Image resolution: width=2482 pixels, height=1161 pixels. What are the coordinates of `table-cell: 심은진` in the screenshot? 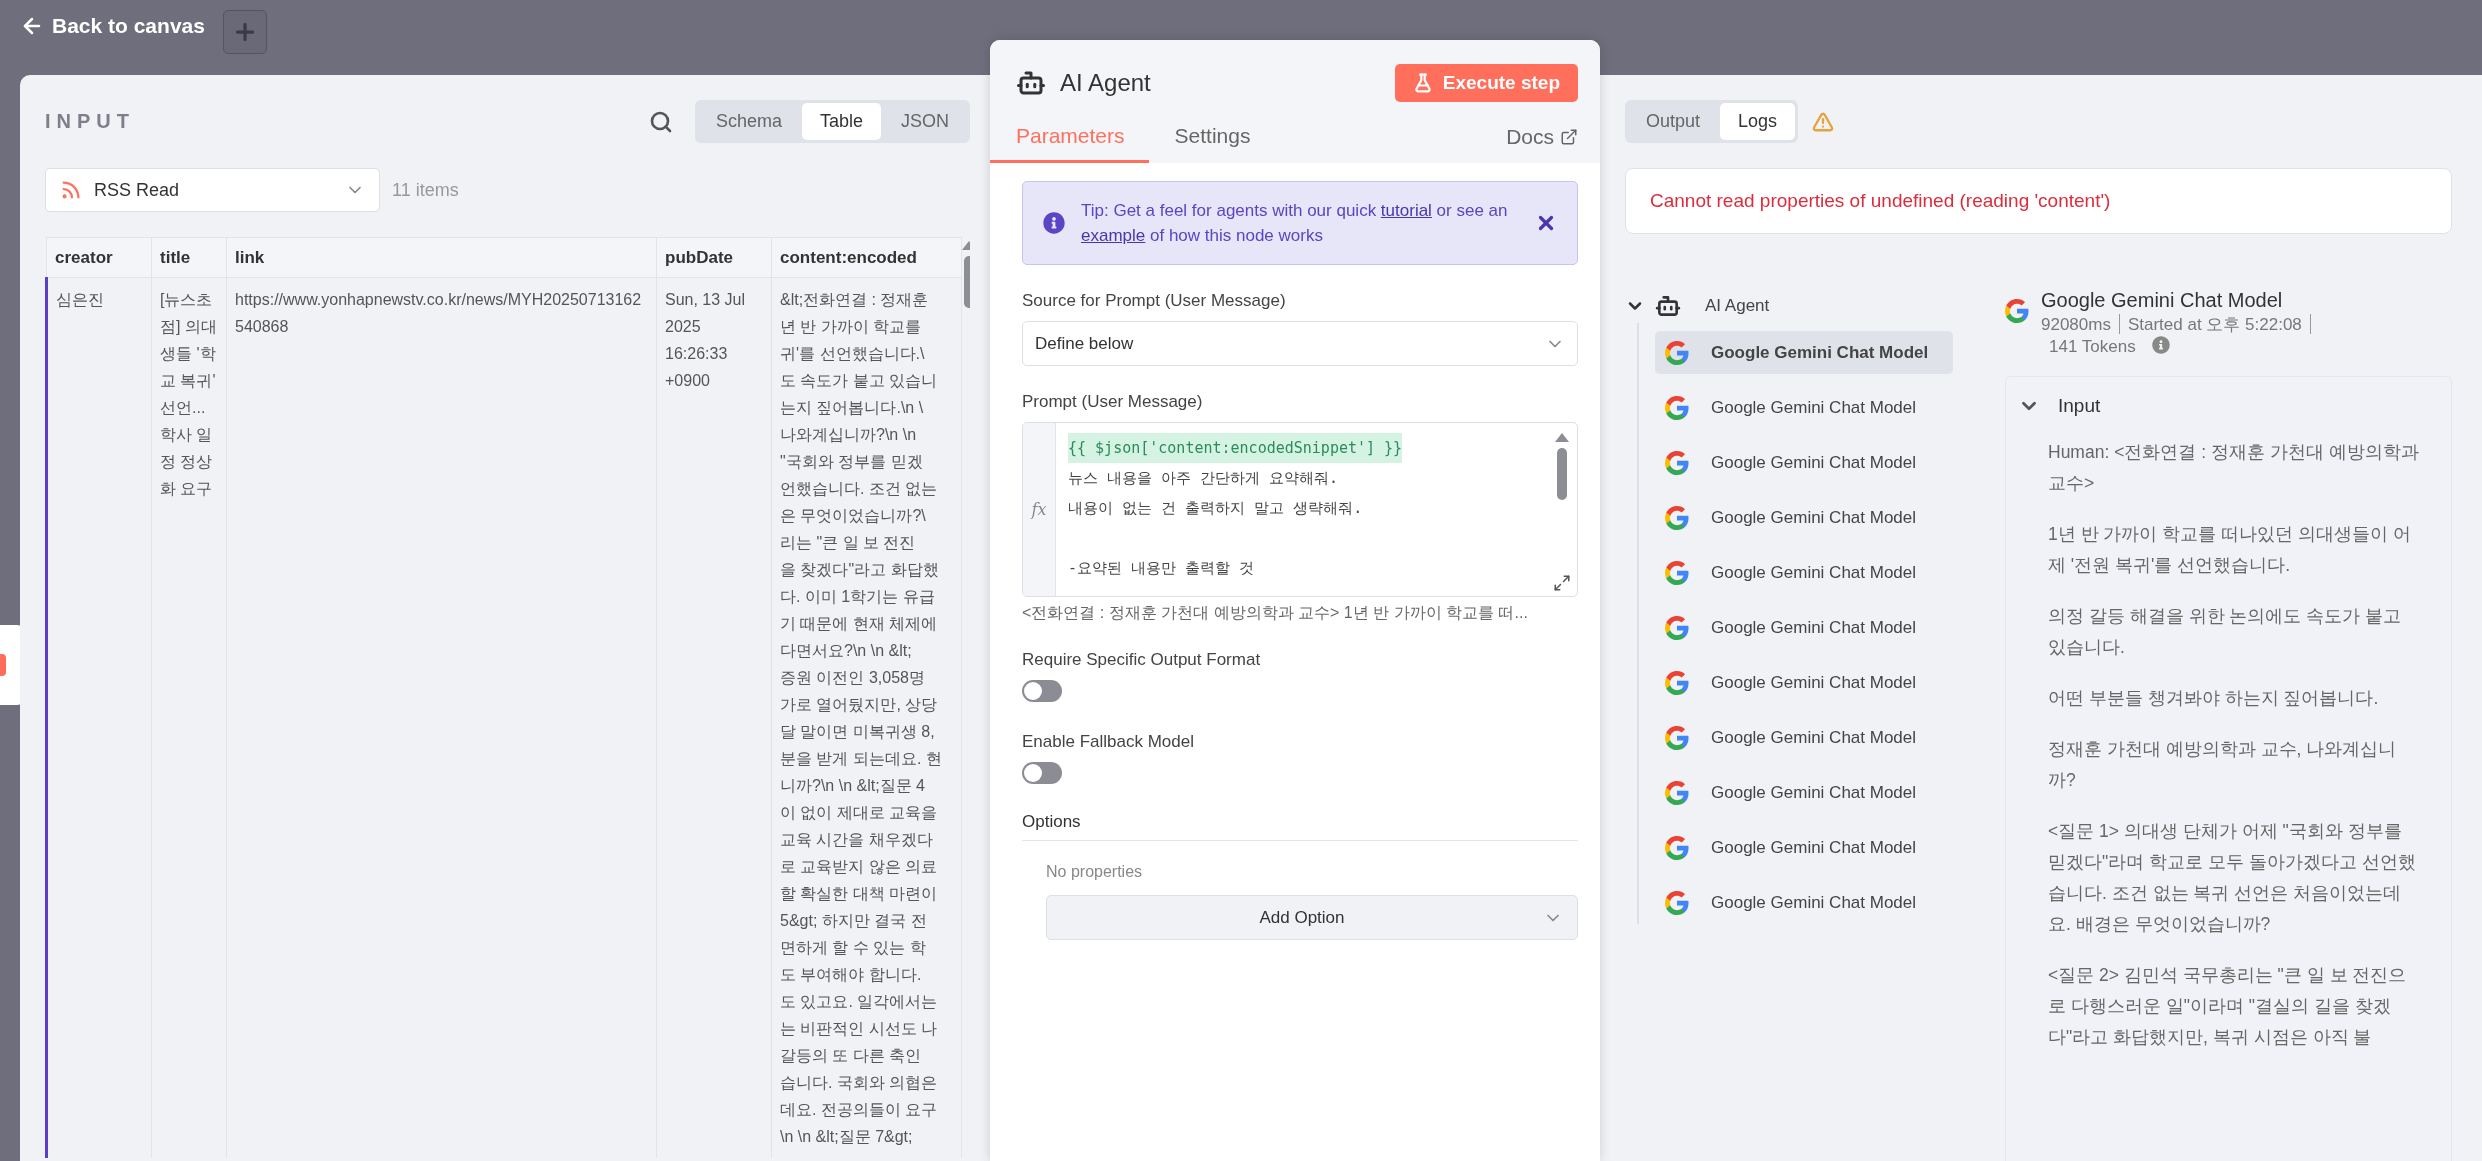 It's located at (99, 717).